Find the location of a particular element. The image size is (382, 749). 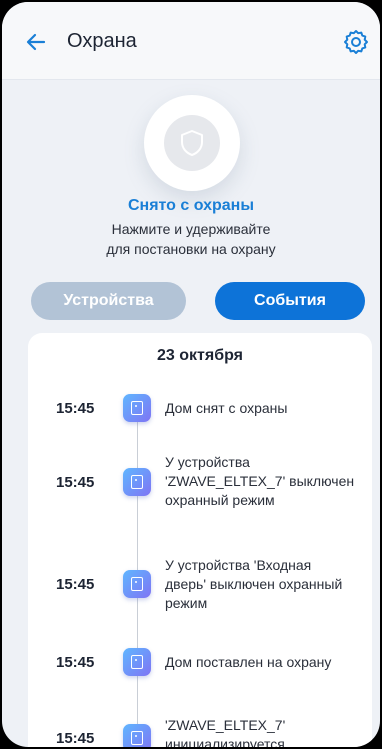

back-button is located at coordinates (36, 42).